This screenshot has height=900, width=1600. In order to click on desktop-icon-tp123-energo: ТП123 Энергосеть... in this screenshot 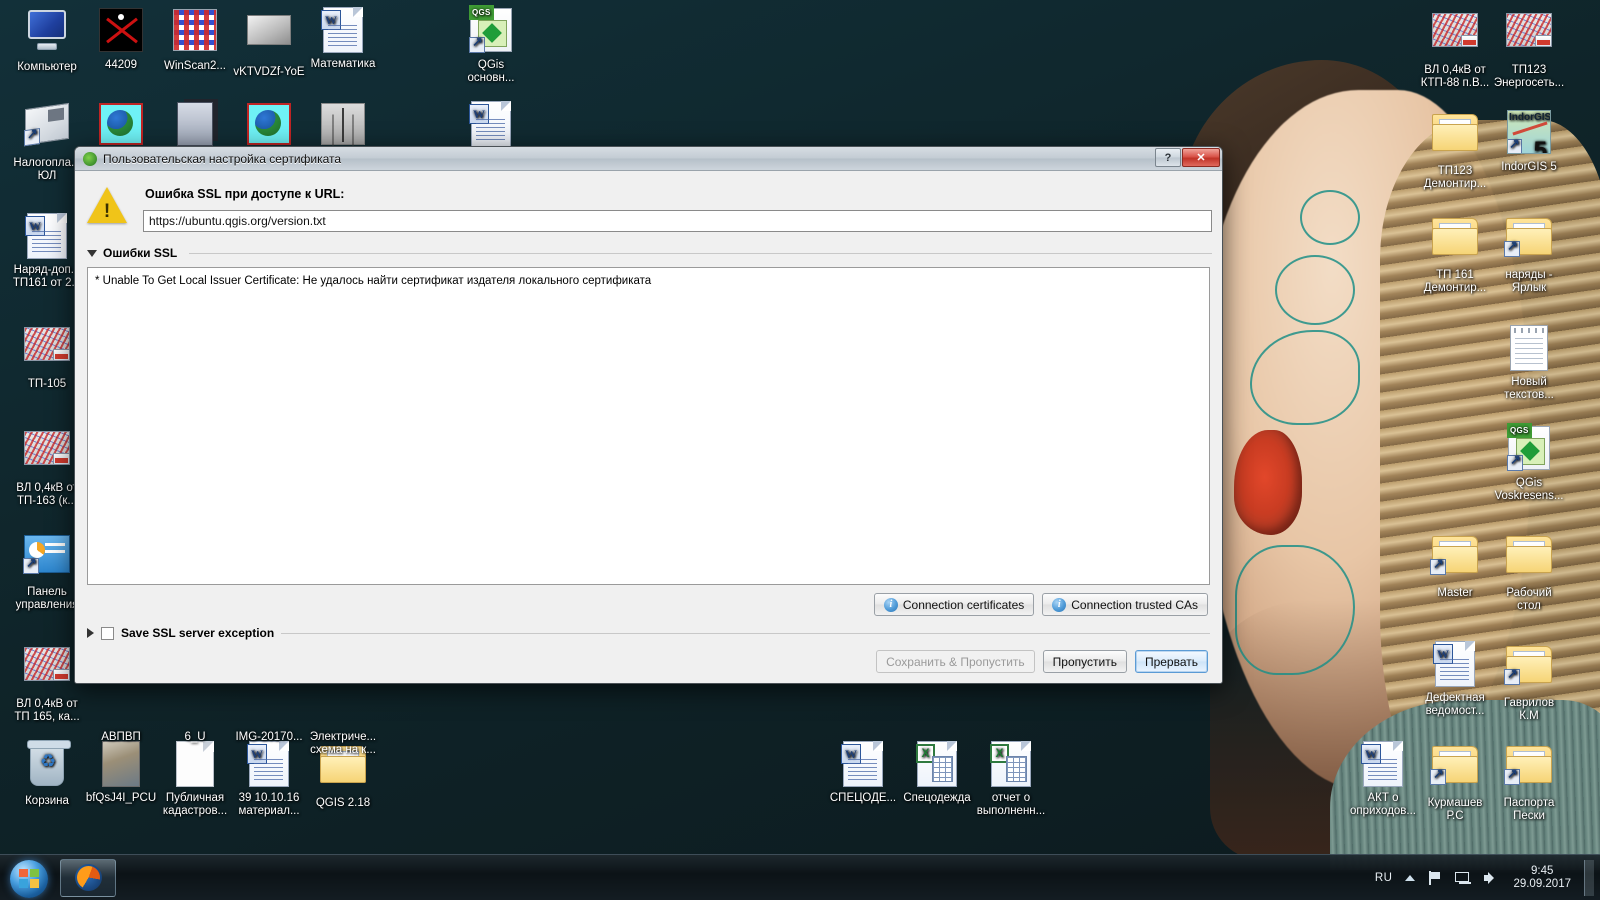, I will do `click(1529, 48)`.